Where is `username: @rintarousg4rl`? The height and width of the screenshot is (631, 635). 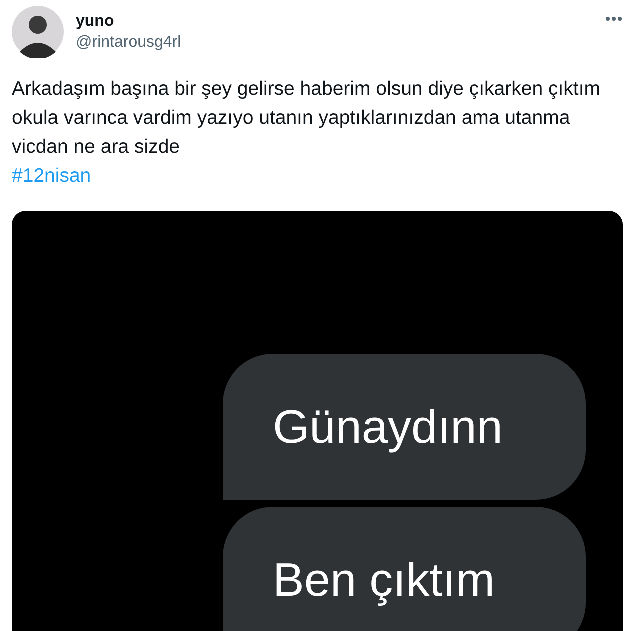 username: @rintarousg4rl is located at coordinates (129, 43).